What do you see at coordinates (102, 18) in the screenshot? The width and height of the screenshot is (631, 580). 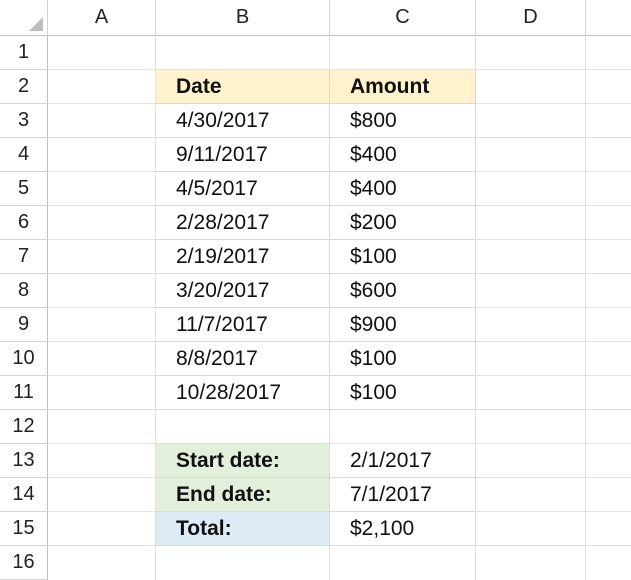 I see `column-header-a: A` at bounding box center [102, 18].